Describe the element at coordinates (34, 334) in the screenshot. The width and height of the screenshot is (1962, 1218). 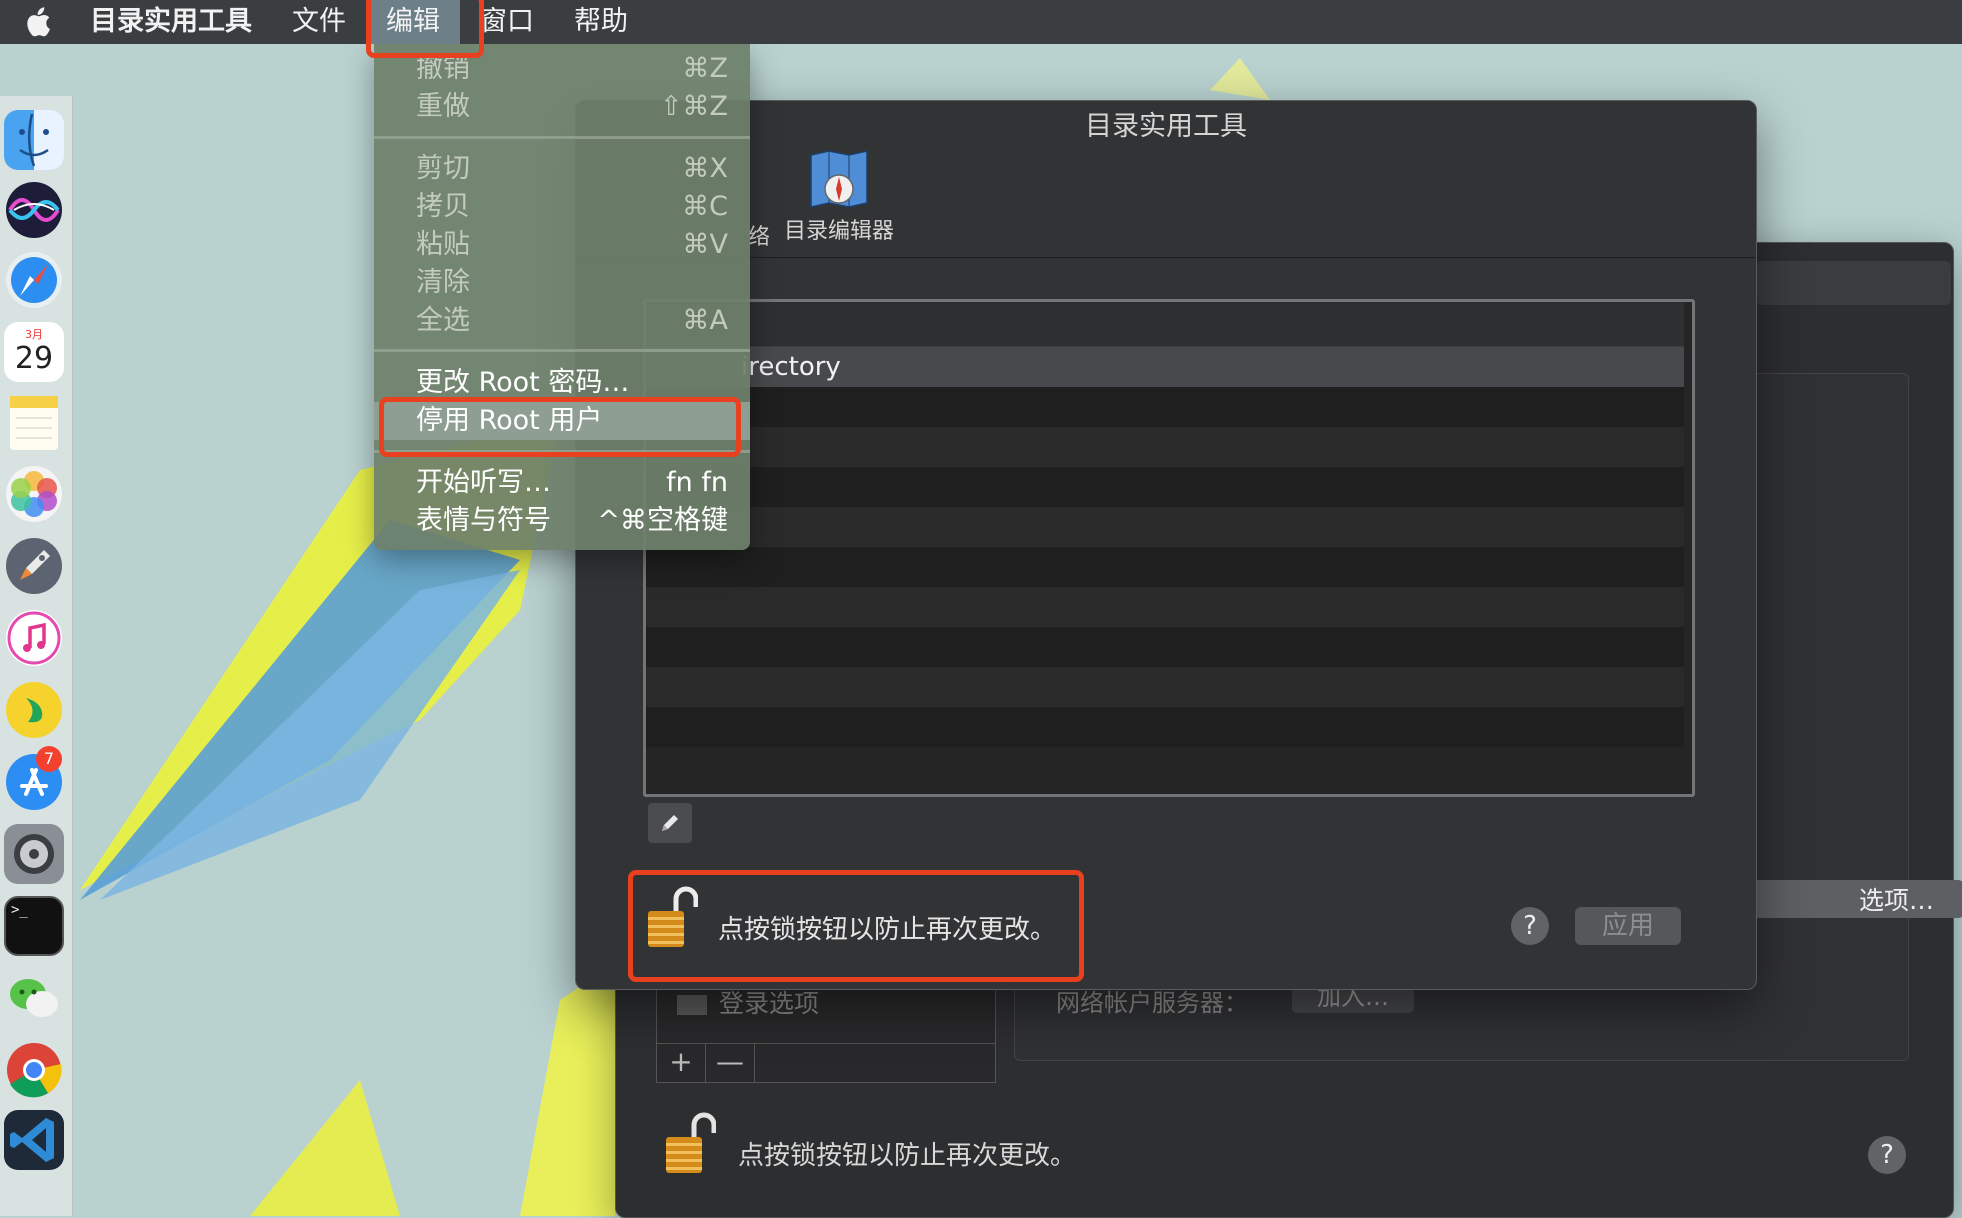
I see `calendar-month: 3月` at that location.